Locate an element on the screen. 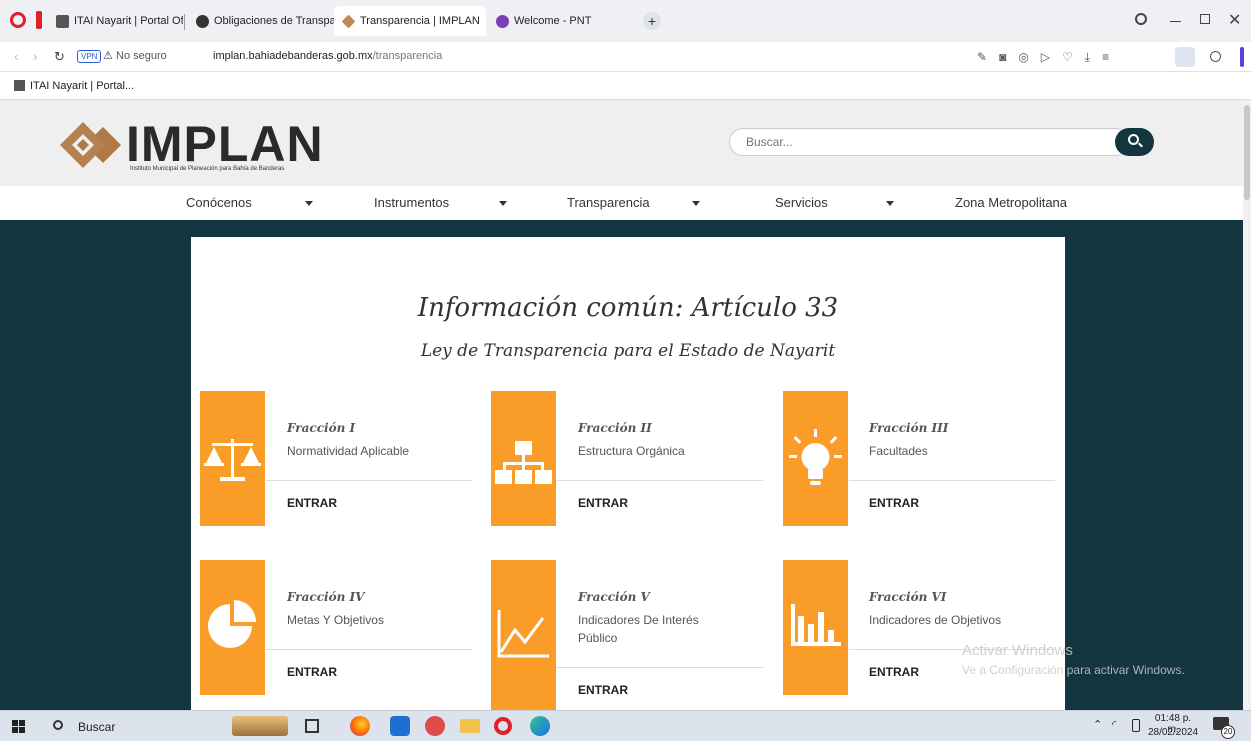 This screenshot has width=1251, height=741. fraccion-iv-card is located at coordinates (232, 627).